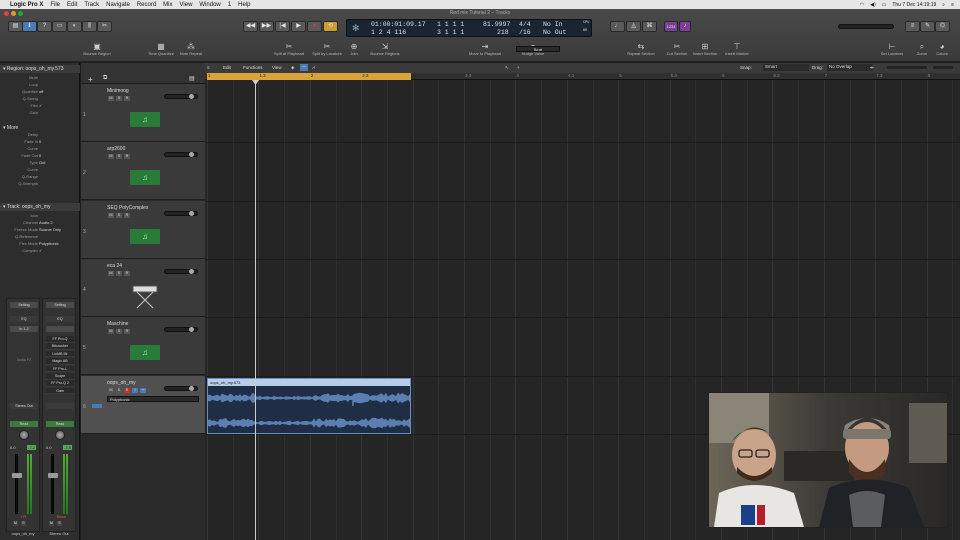  Describe the element at coordinates (145, 295) in the screenshot. I see `keyboard-icon` at that location.